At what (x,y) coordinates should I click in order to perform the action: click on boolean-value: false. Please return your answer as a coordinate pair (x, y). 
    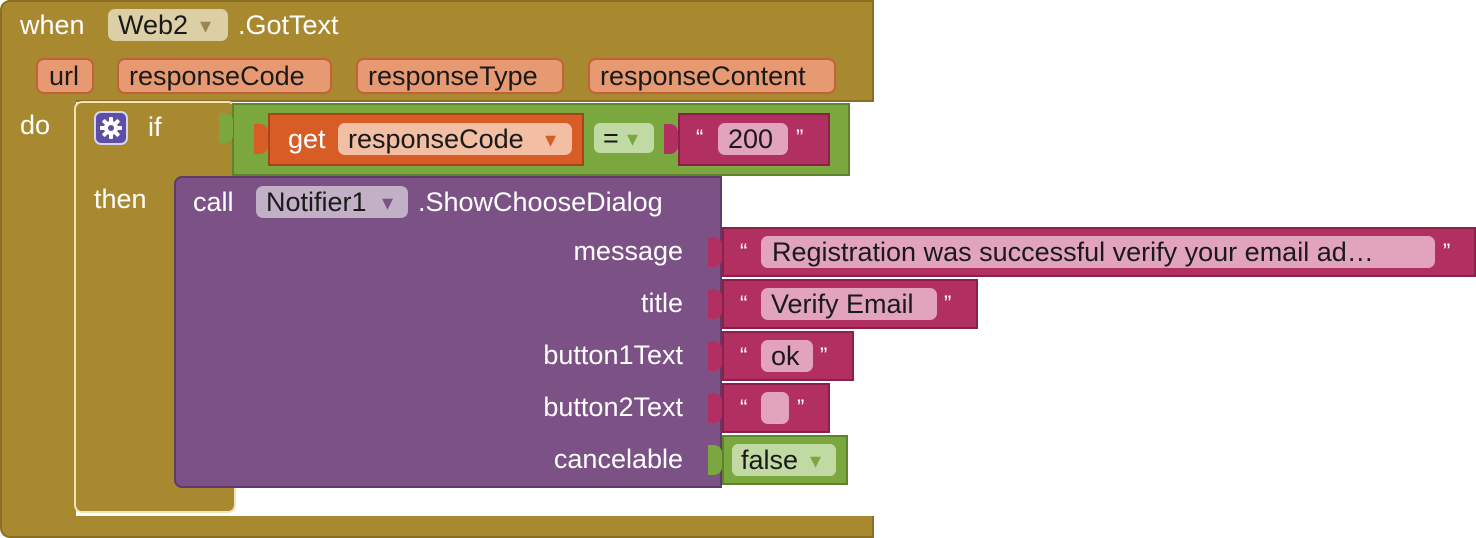
    Looking at the image, I should click on (770, 460).